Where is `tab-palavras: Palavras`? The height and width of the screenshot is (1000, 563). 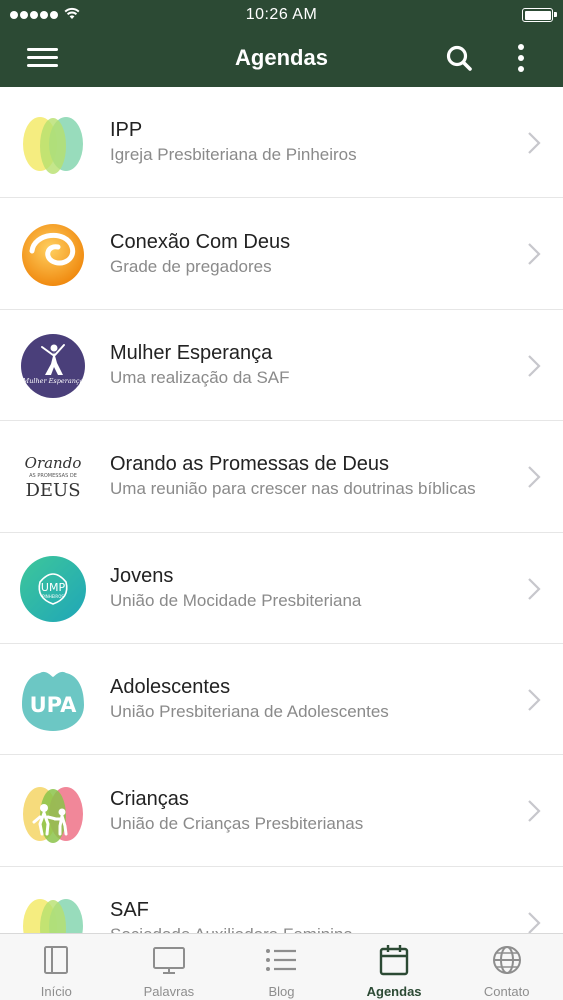 tab-palavras: Palavras is located at coordinates (169, 967).